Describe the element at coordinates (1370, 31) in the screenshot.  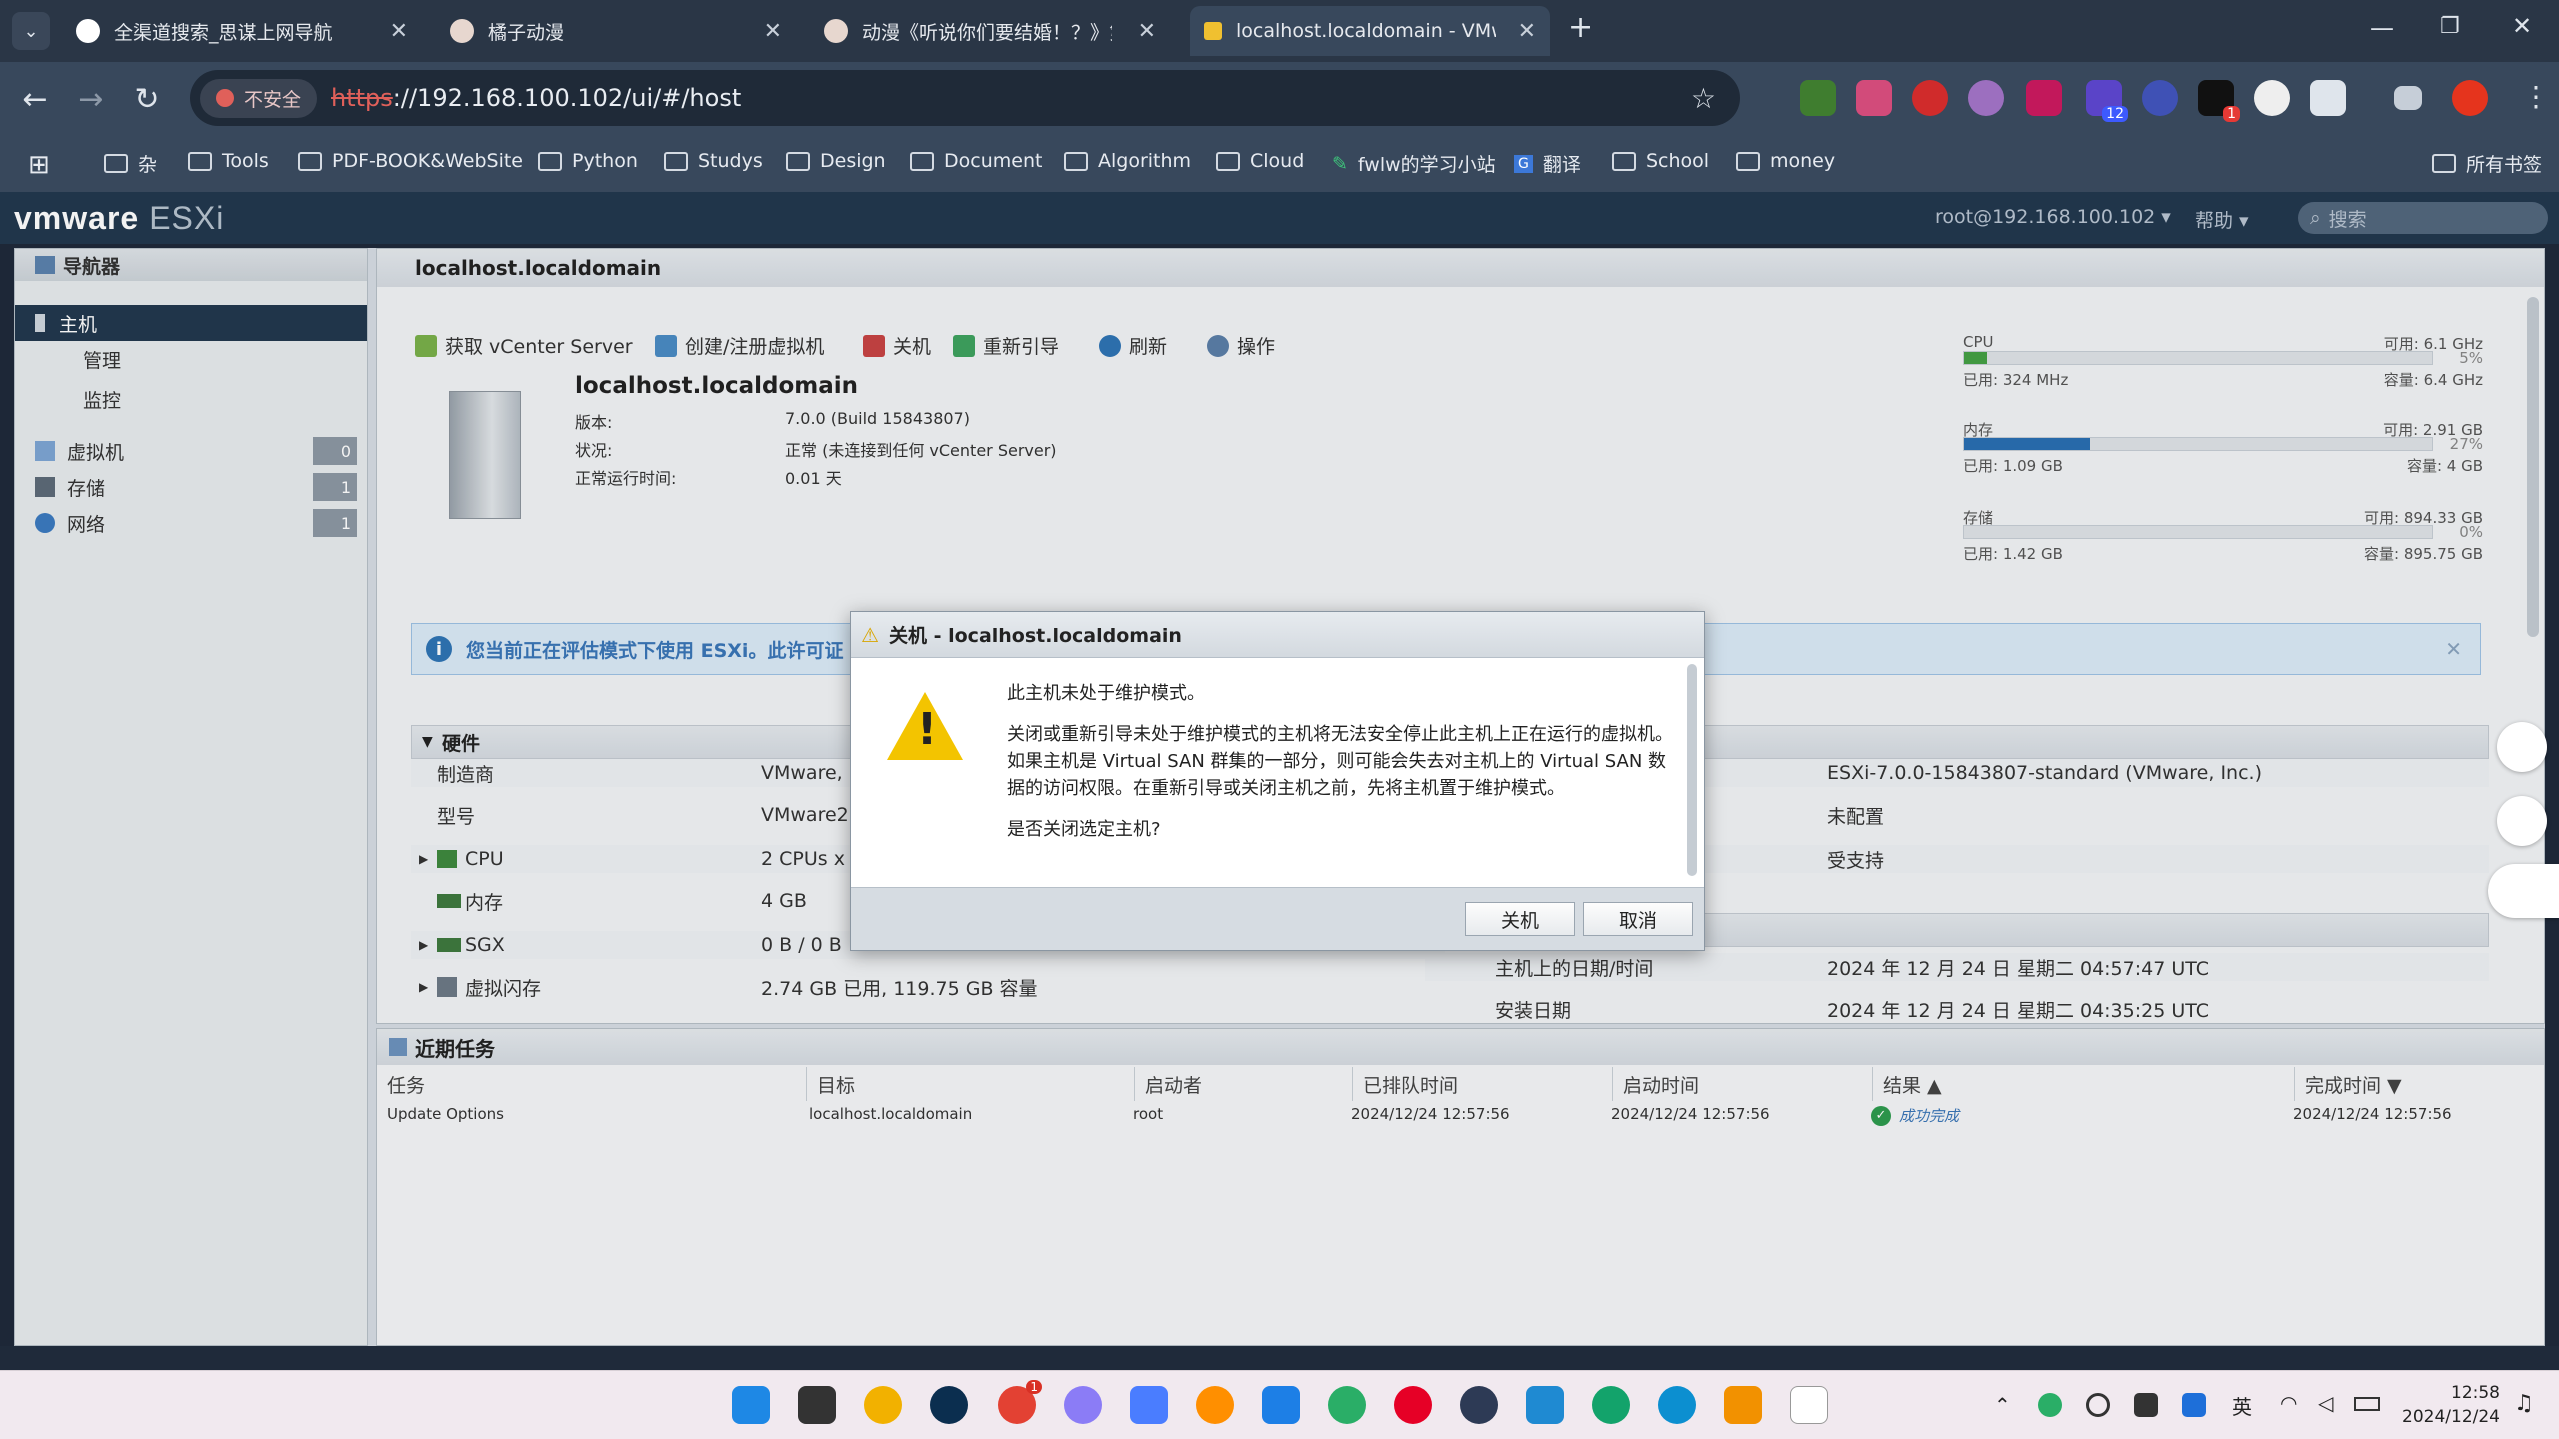
I see `browser-tab-4: localhost.localdomain - VMware ESXi ✕` at that location.